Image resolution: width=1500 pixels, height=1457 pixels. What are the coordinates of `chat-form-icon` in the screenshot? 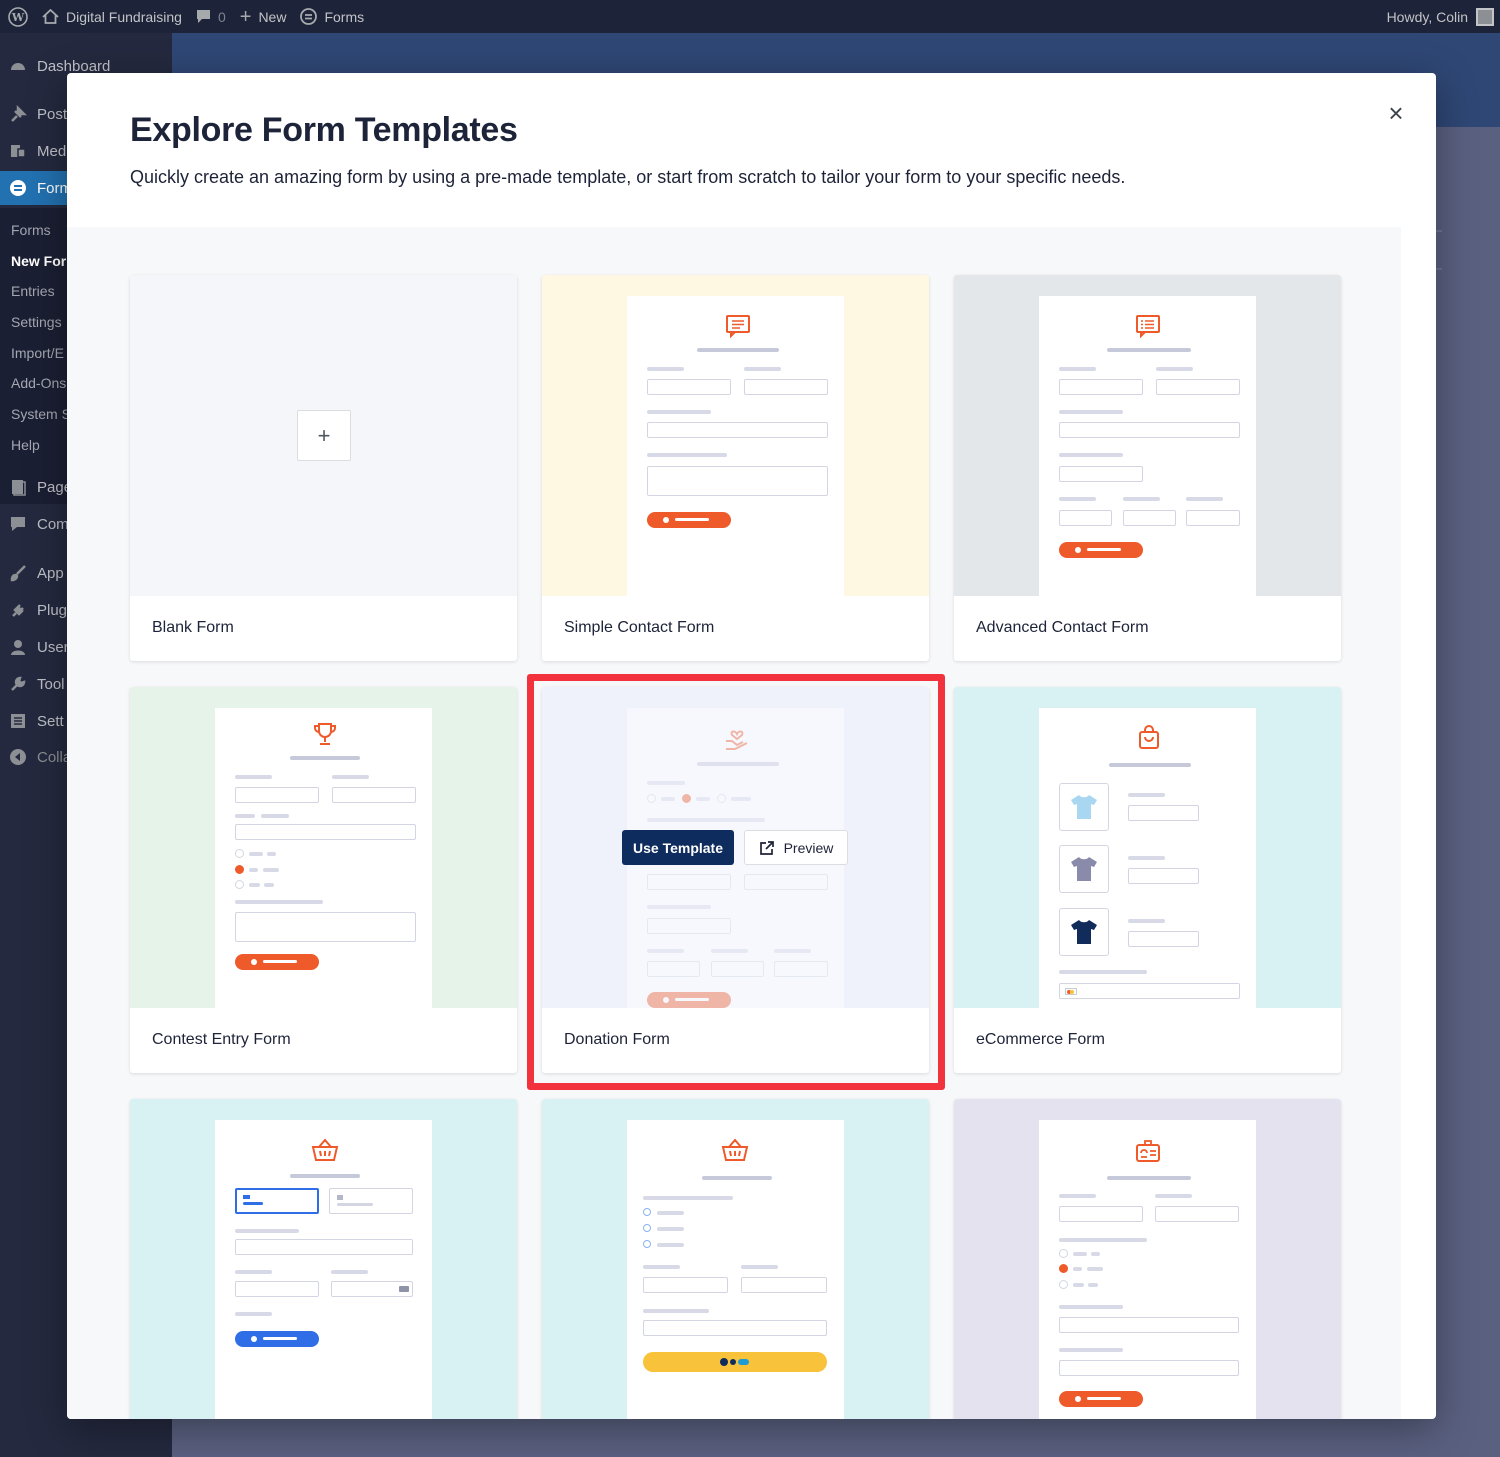 It's located at (738, 326).